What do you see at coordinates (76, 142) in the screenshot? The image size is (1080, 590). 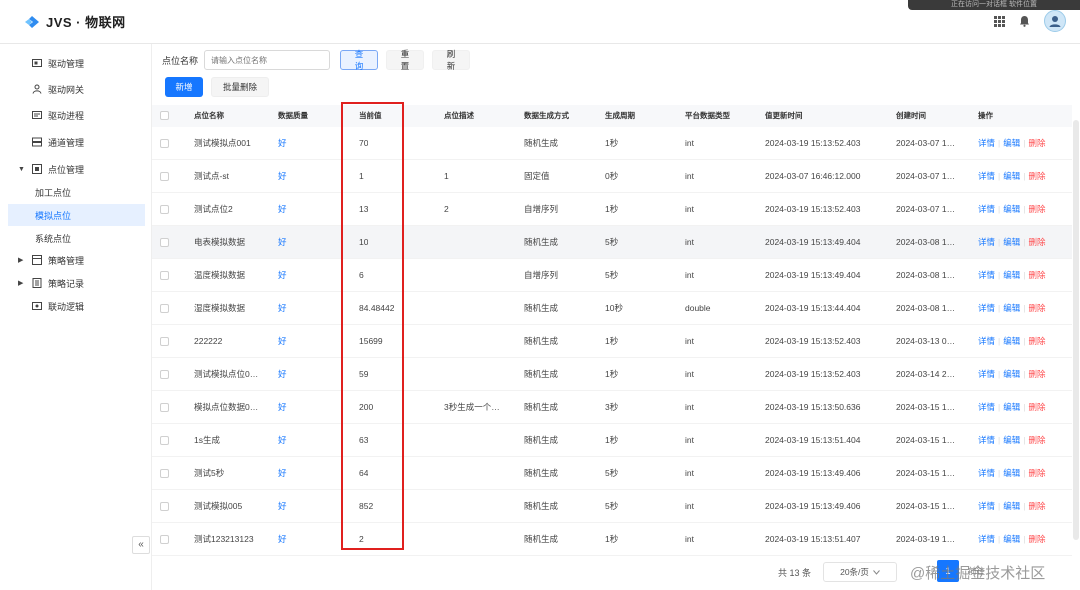 I see `sidebar-item-channel-management: 通道管理` at bounding box center [76, 142].